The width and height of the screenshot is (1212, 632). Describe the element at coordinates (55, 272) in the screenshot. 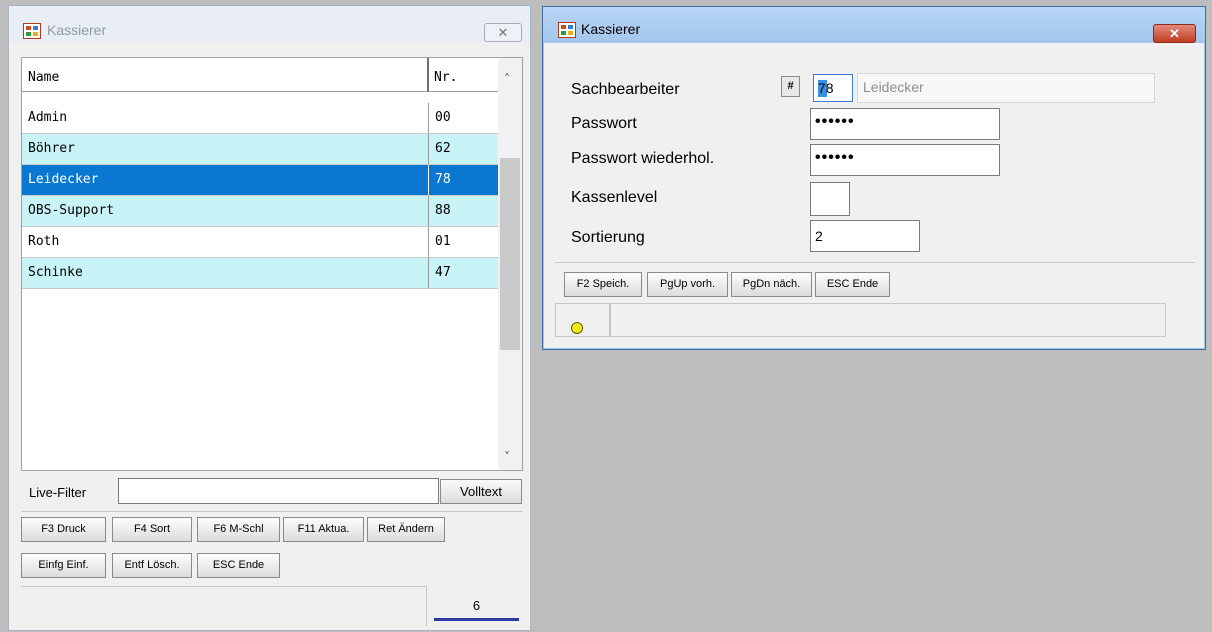

I see `cell-name: Schinke` at that location.